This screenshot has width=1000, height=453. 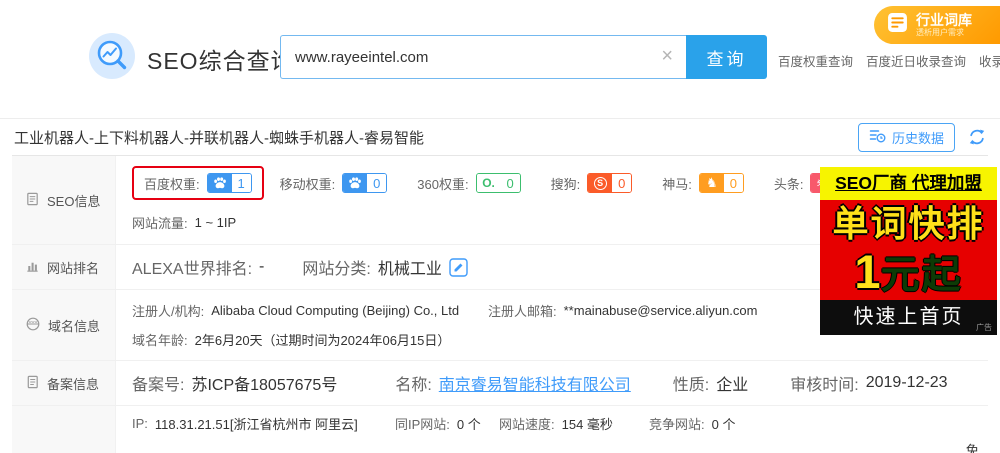 I want to click on edit-category-icon, so click(x=458, y=267).